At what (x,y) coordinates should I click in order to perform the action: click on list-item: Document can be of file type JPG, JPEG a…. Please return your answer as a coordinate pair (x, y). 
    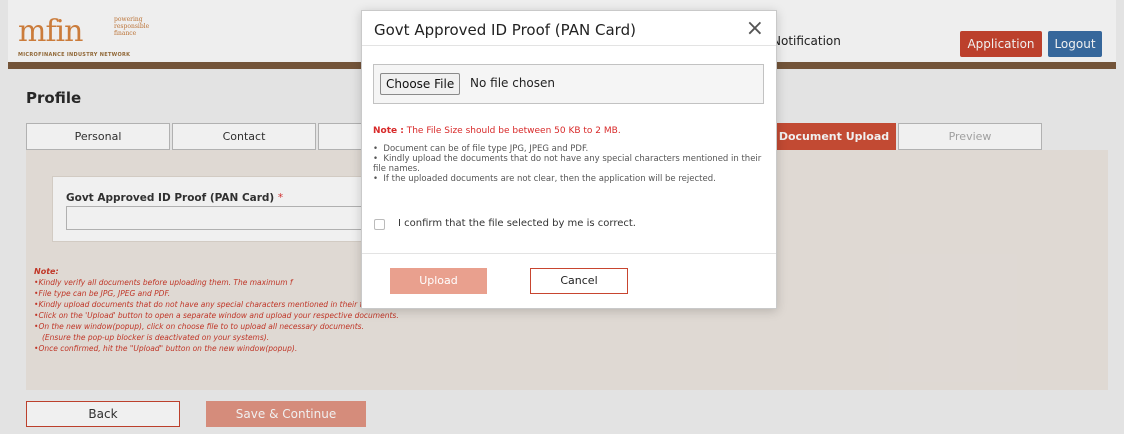
    Looking at the image, I should click on (570, 149).